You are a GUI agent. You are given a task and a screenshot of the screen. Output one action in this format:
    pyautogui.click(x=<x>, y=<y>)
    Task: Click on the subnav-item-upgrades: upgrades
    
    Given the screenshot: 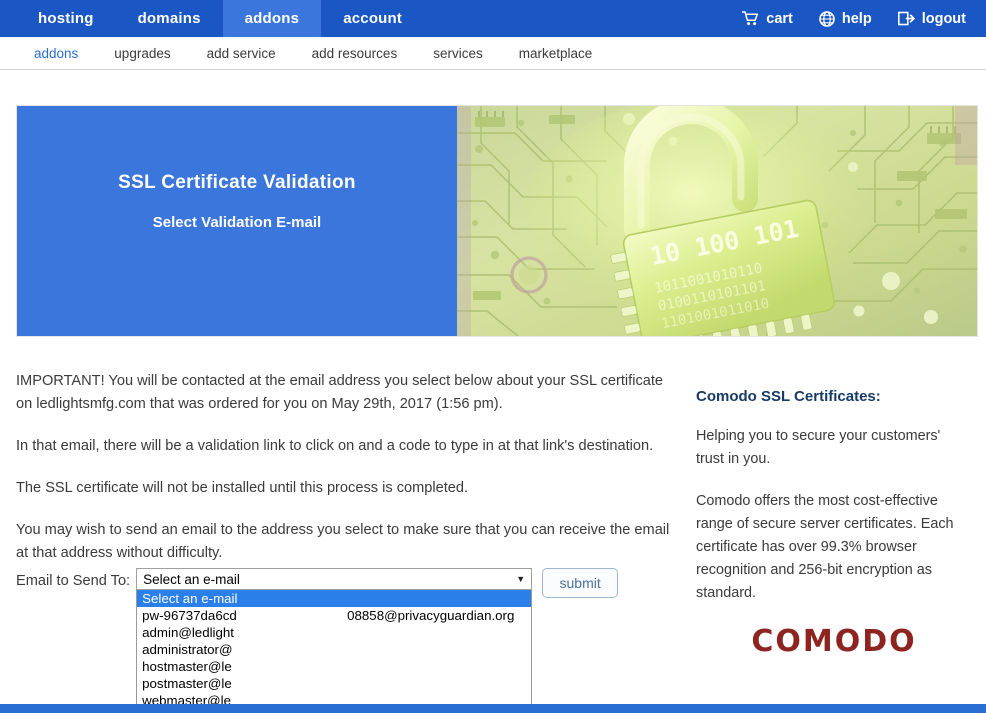 What is the action you would take?
    pyautogui.click(x=142, y=53)
    